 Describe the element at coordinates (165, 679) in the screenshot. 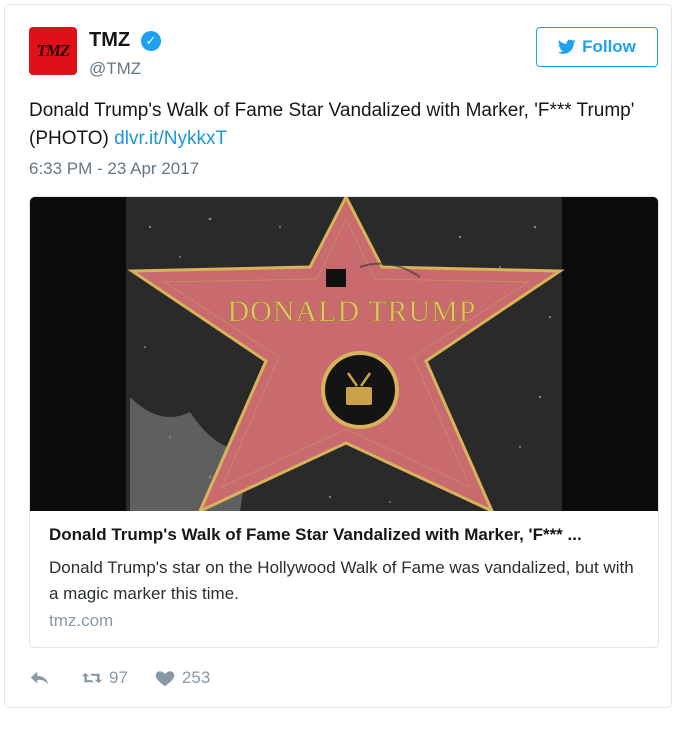

I see `heart-icon` at that location.